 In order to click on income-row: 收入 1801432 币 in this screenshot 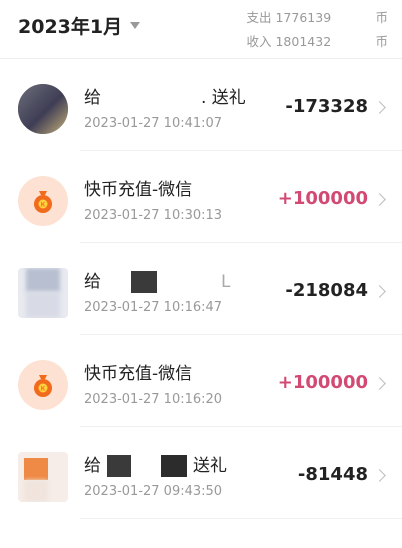, I will do `click(317, 42)`.